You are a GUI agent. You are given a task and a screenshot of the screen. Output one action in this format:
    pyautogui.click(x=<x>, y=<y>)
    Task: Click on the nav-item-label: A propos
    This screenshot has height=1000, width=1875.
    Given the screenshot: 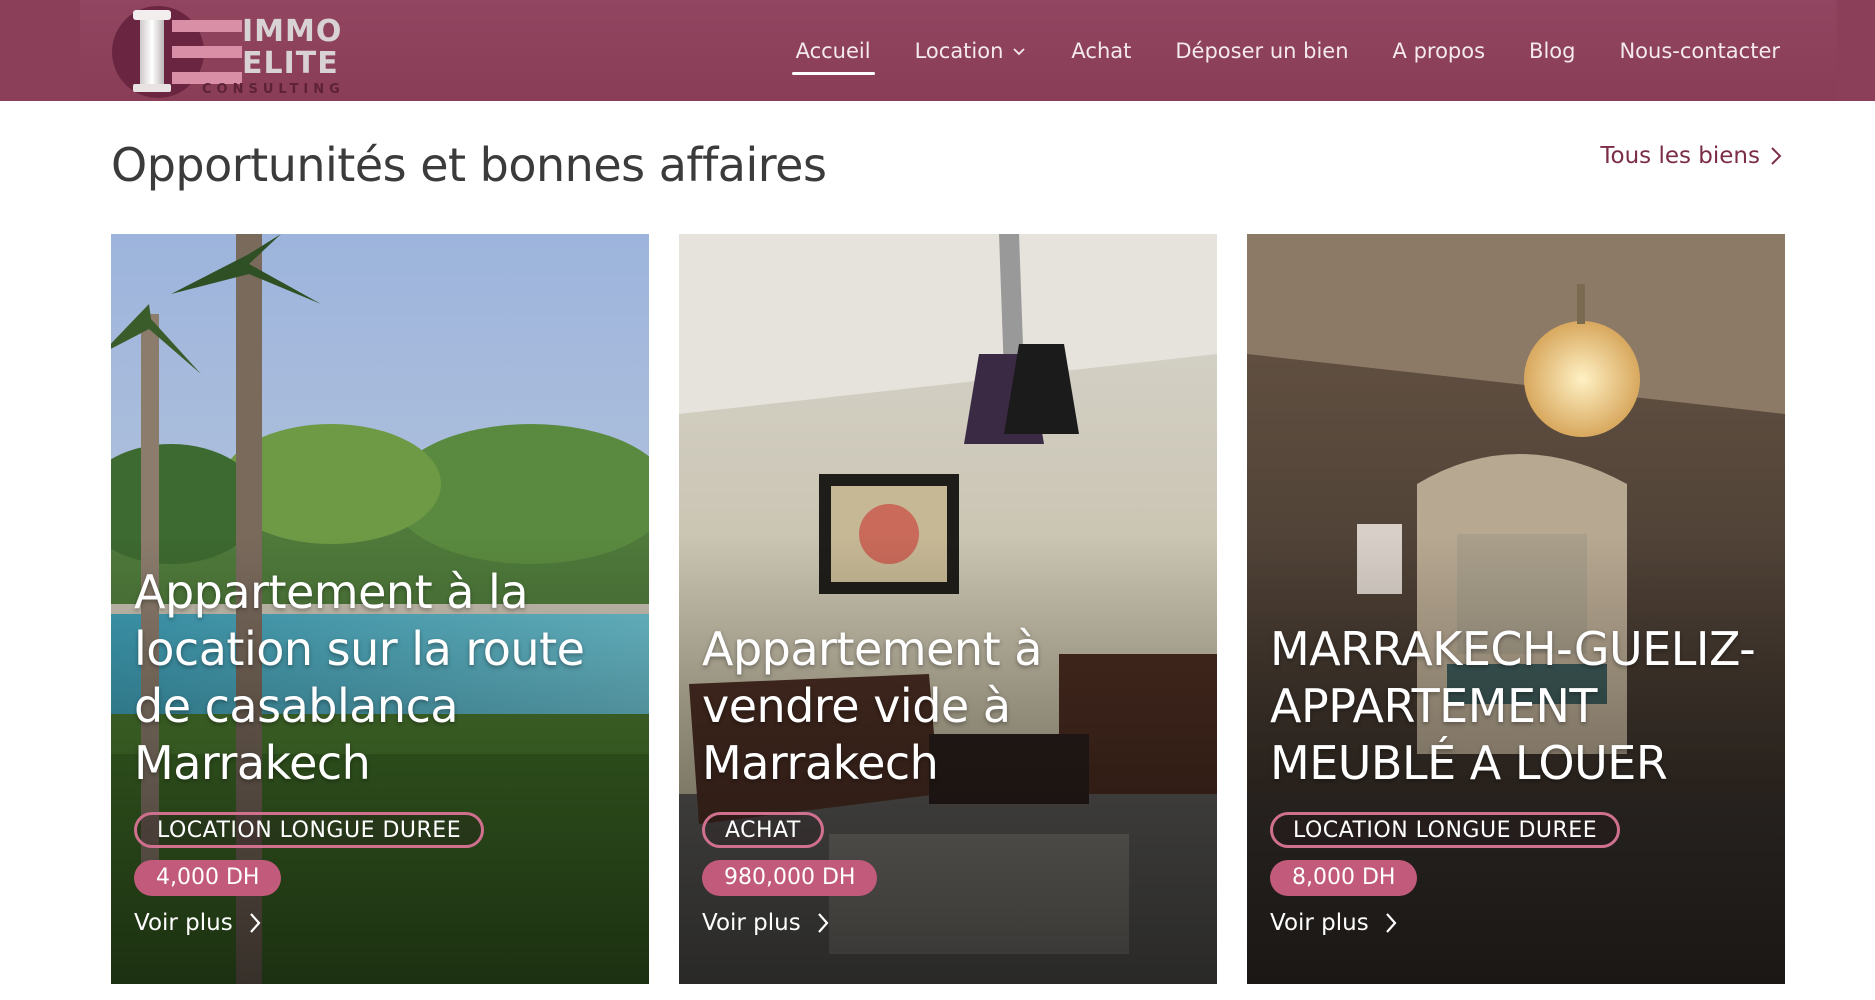 What is the action you would take?
    pyautogui.click(x=1439, y=50)
    